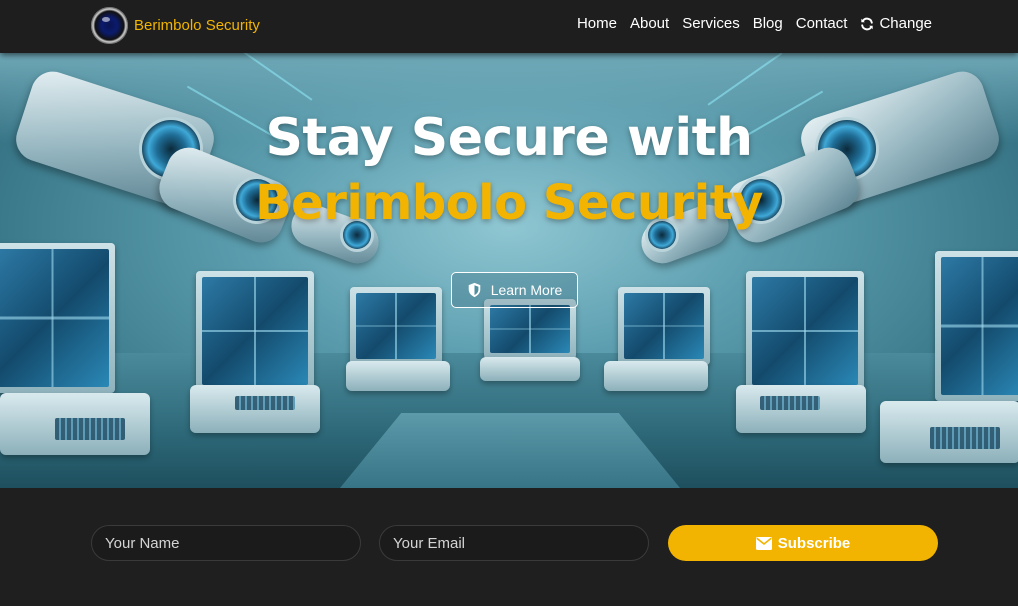 Image resolution: width=1018 pixels, height=606 pixels. I want to click on camera-lens-logo, so click(109, 25).